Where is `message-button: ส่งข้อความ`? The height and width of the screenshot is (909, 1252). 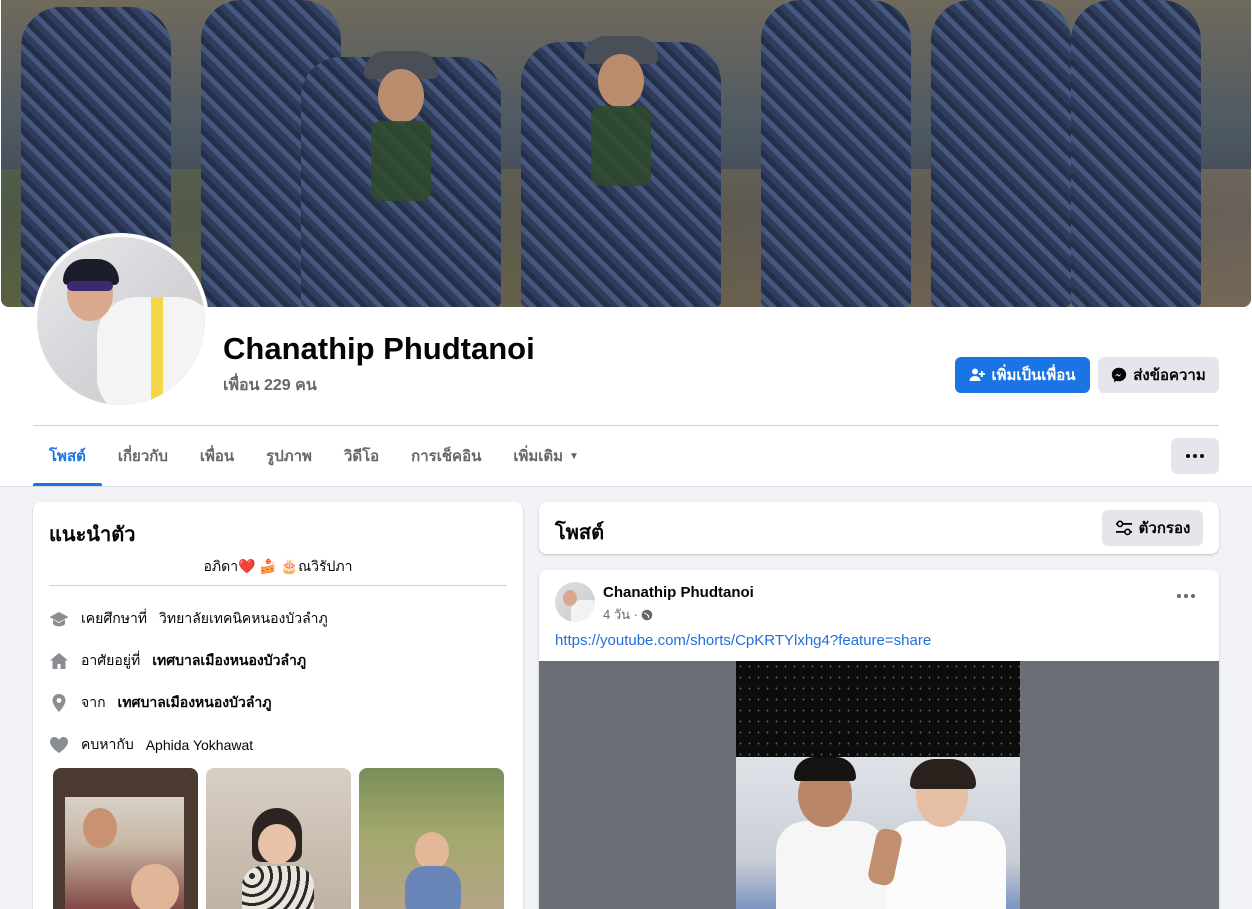 message-button: ส่งข้อความ is located at coordinates (1158, 375).